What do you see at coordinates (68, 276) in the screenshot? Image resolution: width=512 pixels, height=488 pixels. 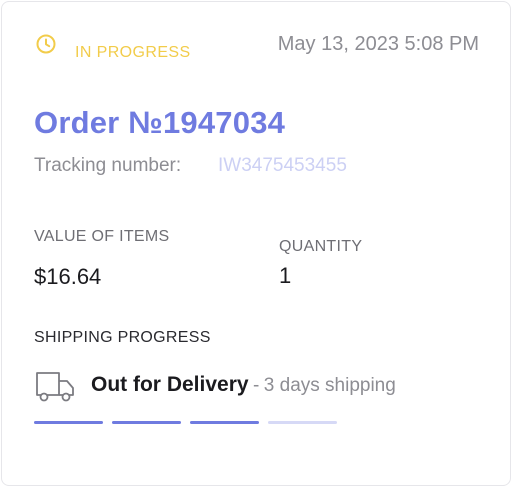 I see `value-of-items: $16.64` at bounding box center [68, 276].